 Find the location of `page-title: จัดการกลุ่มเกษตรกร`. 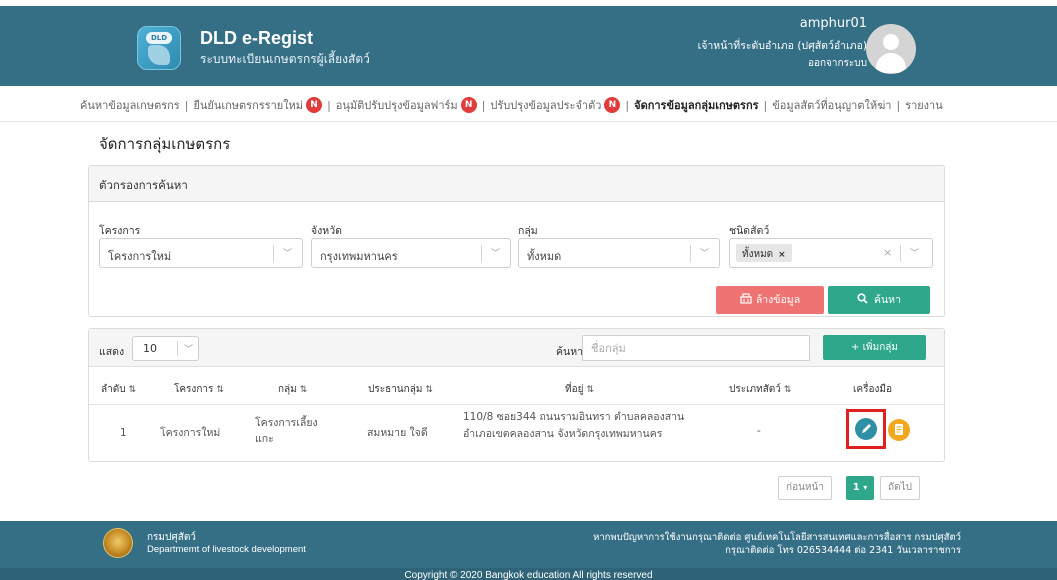

page-title: จัดการกลุ่มเกษตรกร is located at coordinates (165, 144).